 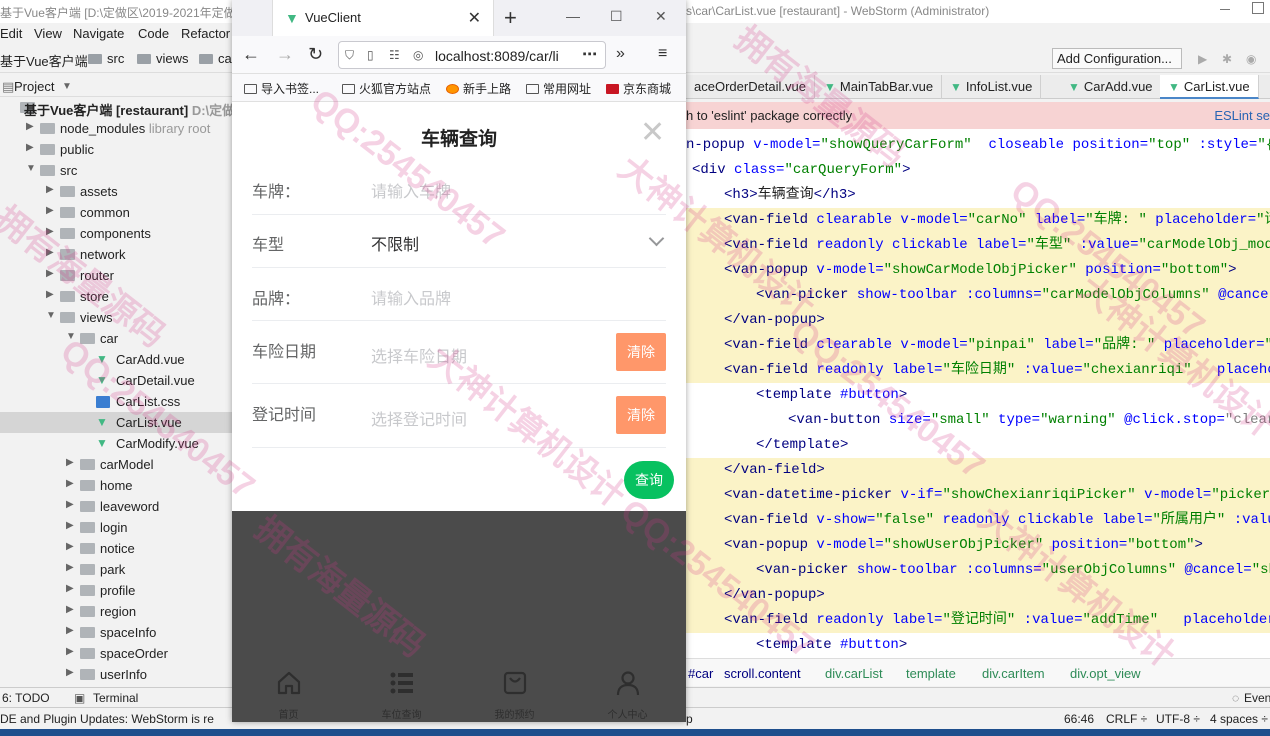 What do you see at coordinates (205, 33) in the screenshot?
I see `menu-refactor: Refactor` at bounding box center [205, 33].